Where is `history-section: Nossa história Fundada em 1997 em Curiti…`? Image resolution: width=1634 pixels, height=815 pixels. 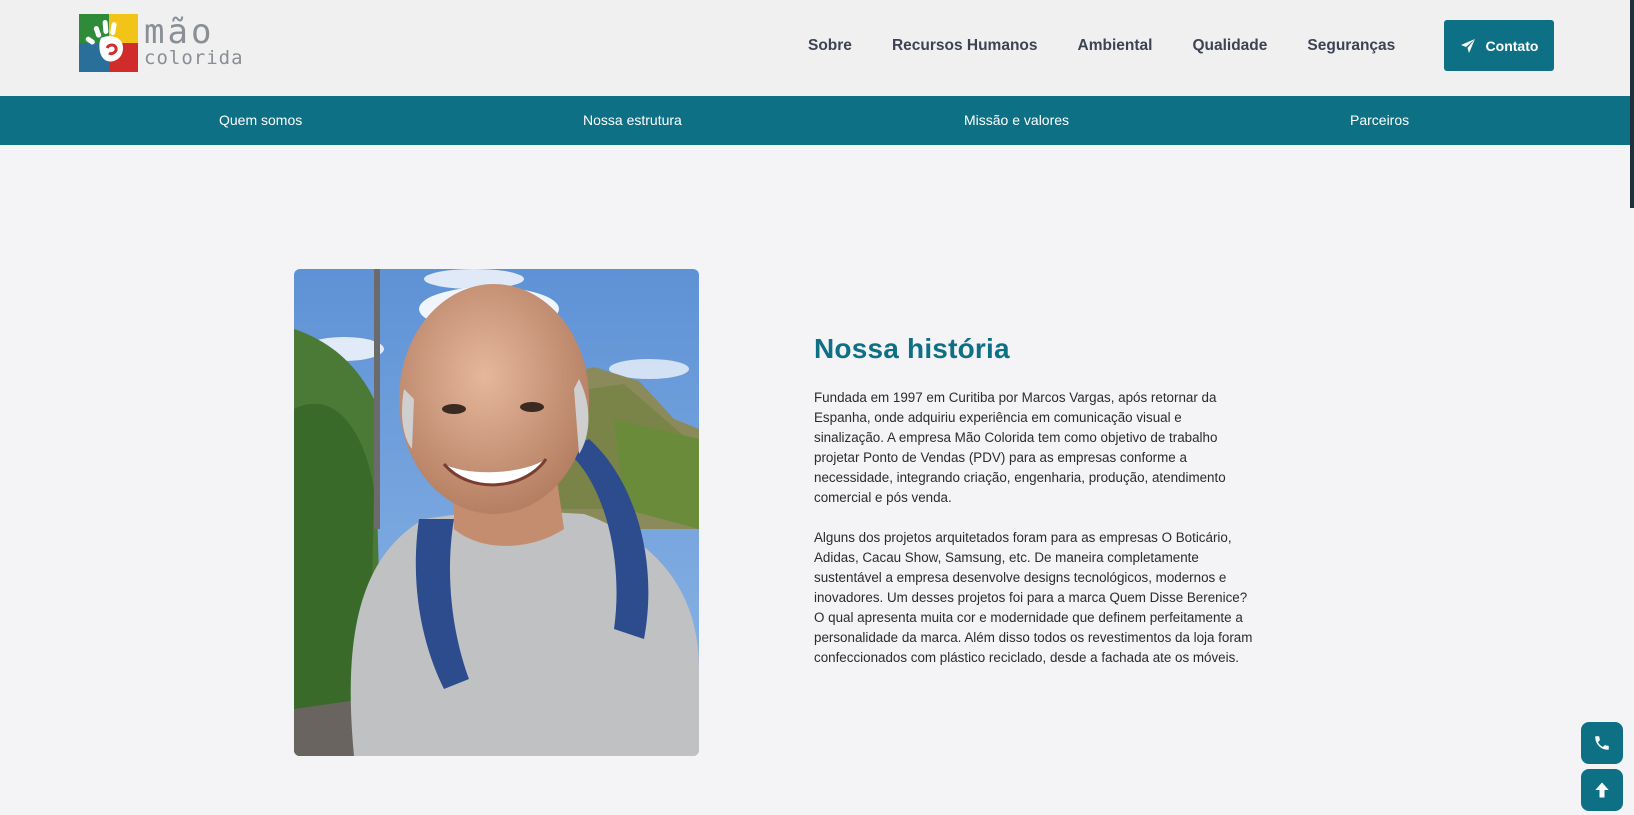
history-section: Nossa história Fundada em 1997 em Curiti… is located at coordinates (1034, 510).